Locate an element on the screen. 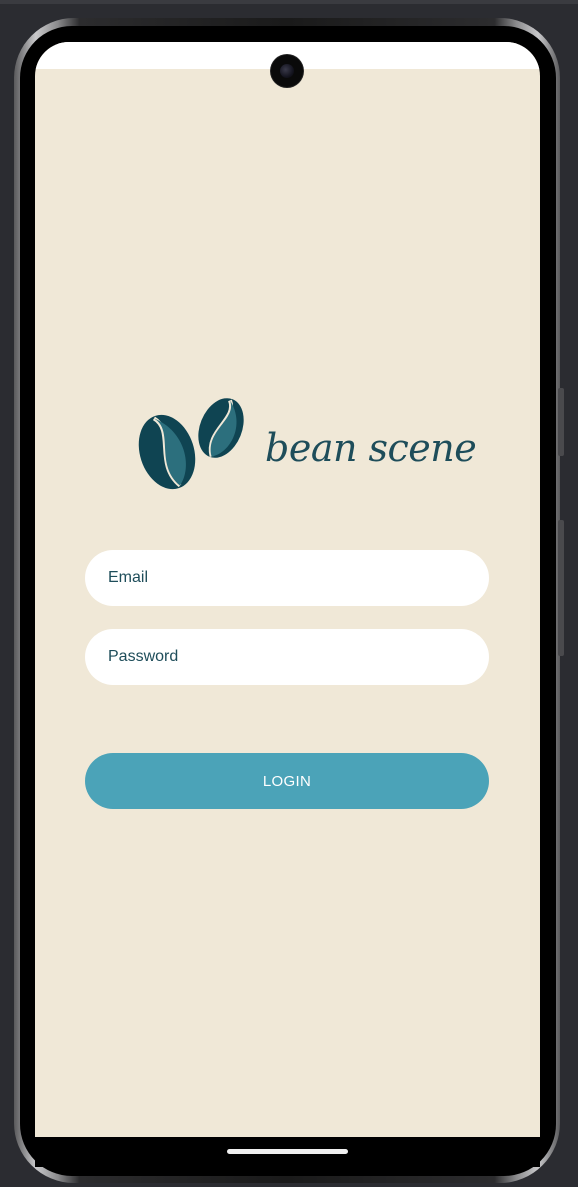 The image size is (578, 1187). coffee-beans-icon is located at coordinates (191, 444).